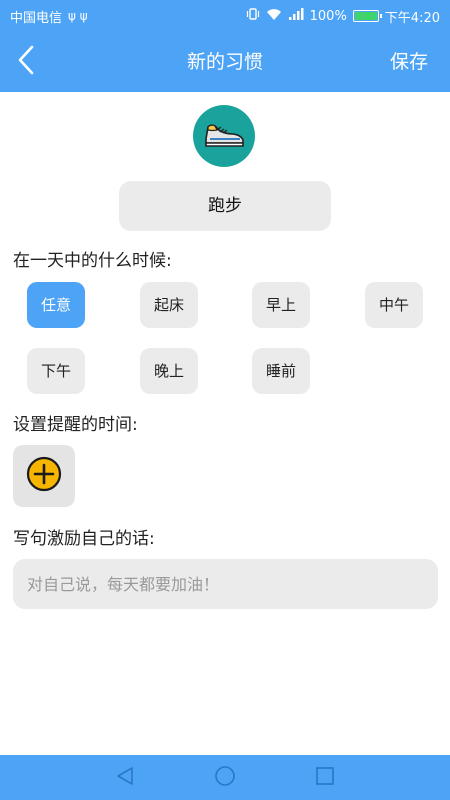 The width and height of the screenshot is (450, 800). What do you see at coordinates (328, 16) in the screenshot?
I see `battery-percent: 100%` at bounding box center [328, 16].